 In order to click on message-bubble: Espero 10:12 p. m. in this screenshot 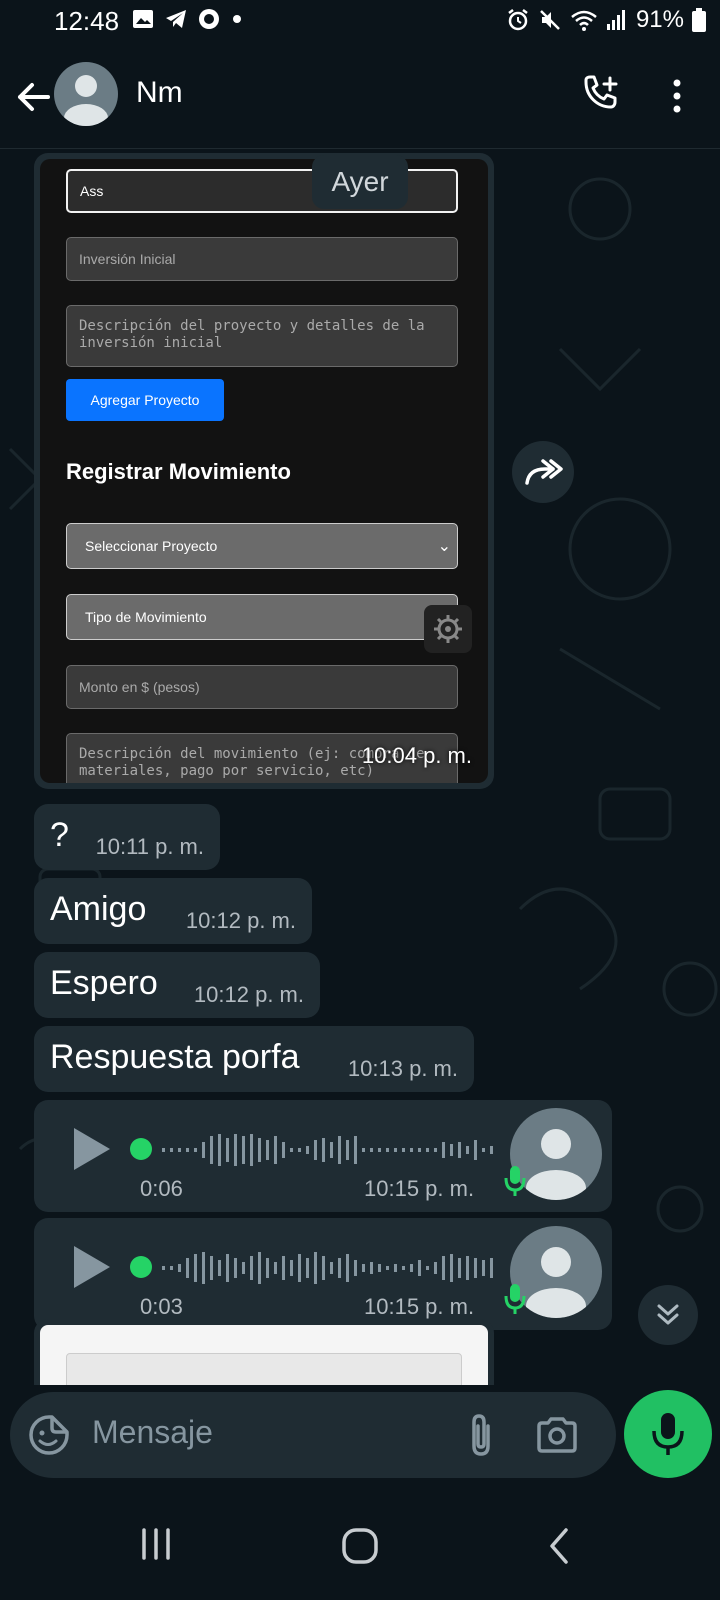, I will do `click(177, 985)`.